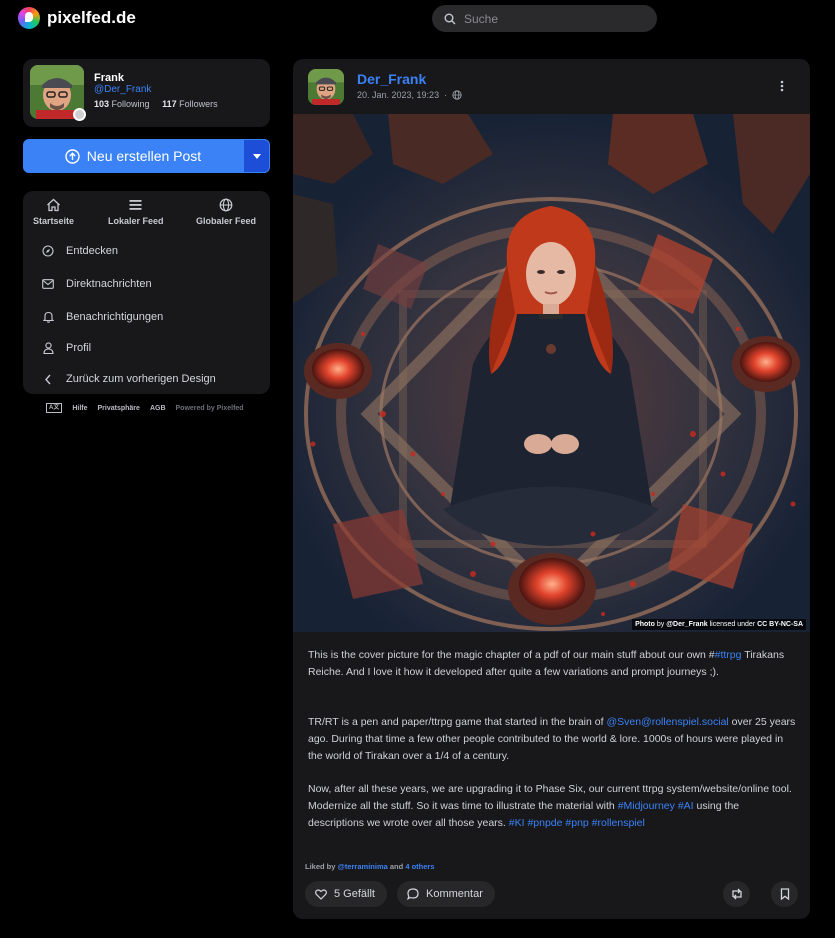  What do you see at coordinates (686, 806) in the screenshot?
I see `hashtag-link: #AI` at bounding box center [686, 806].